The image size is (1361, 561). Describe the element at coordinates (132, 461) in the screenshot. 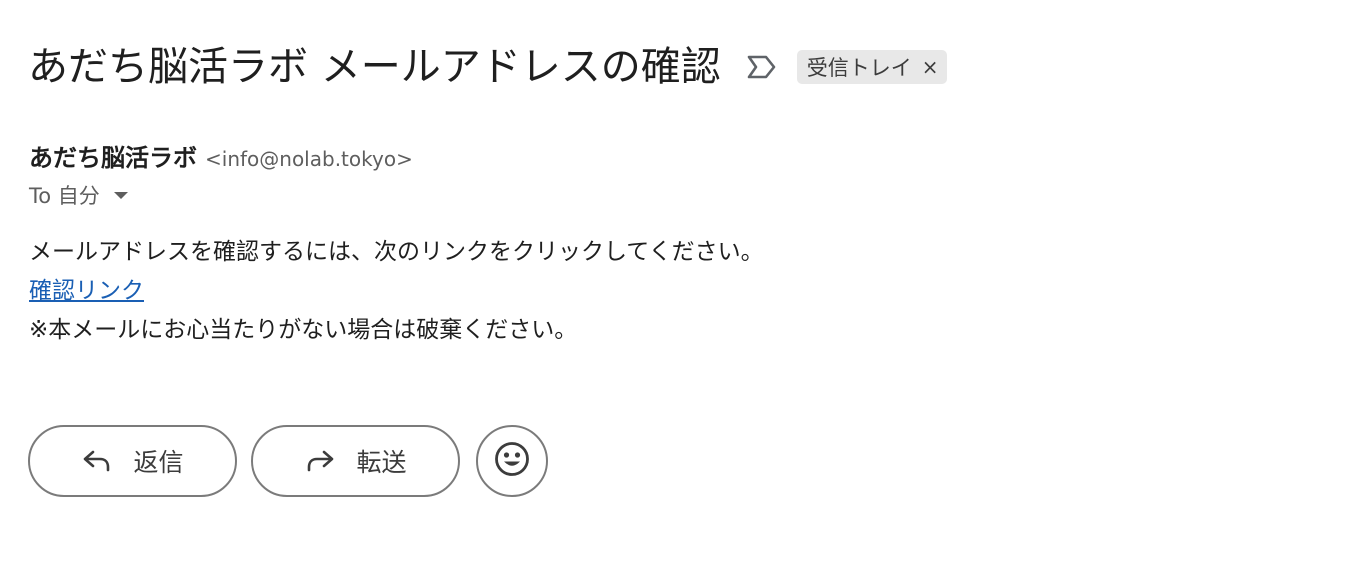

I see `reply-button: 返信` at that location.